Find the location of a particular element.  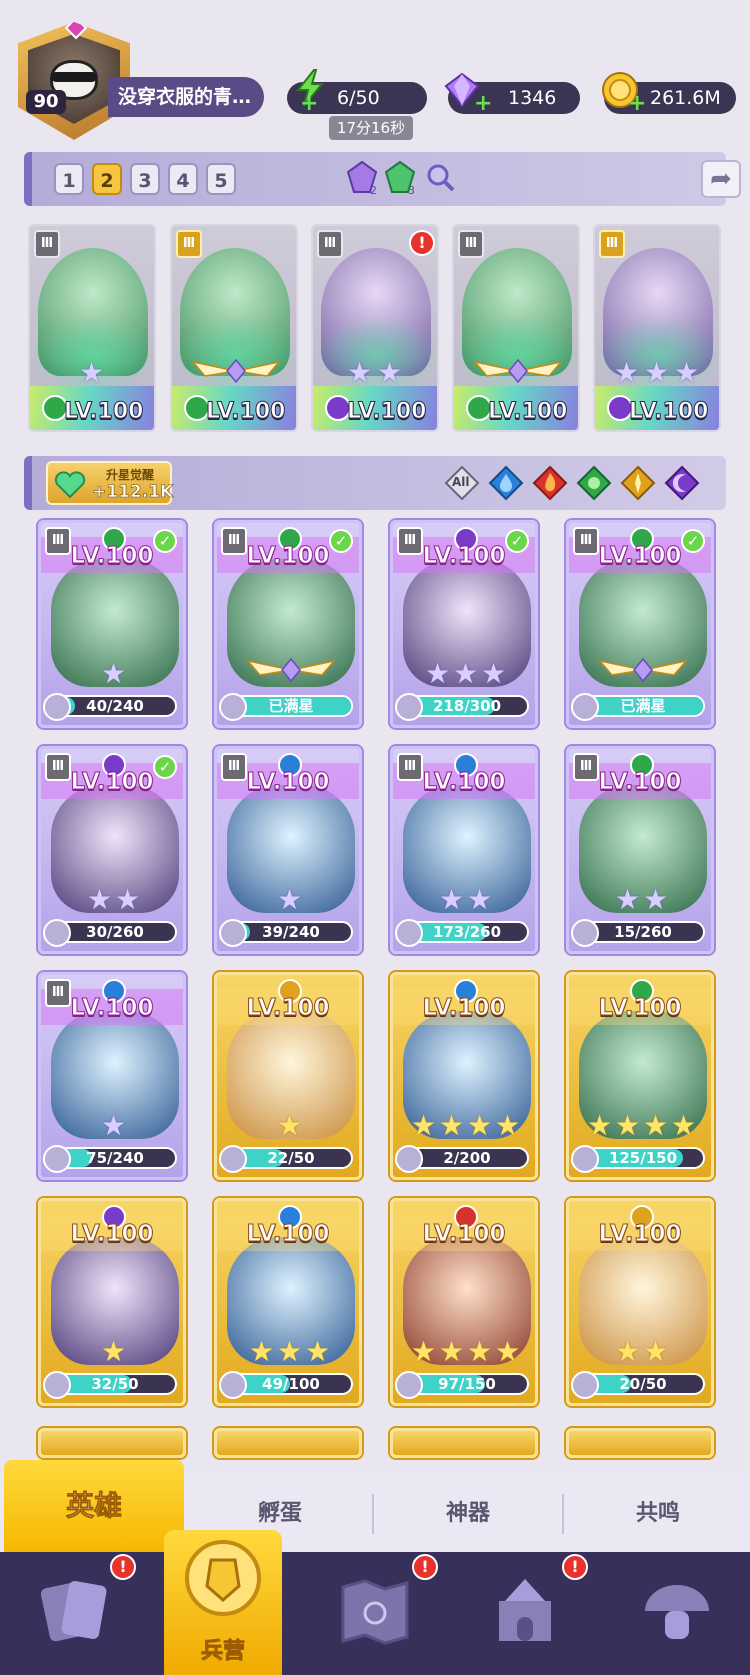

nav-cards is located at coordinates (75, 1611).